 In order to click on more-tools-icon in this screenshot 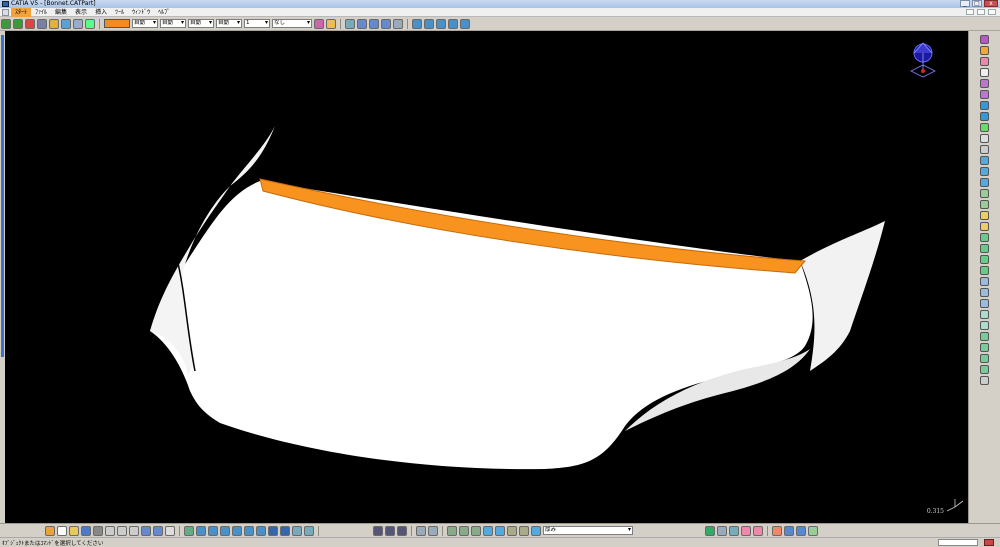, I will do `click(984, 380)`.